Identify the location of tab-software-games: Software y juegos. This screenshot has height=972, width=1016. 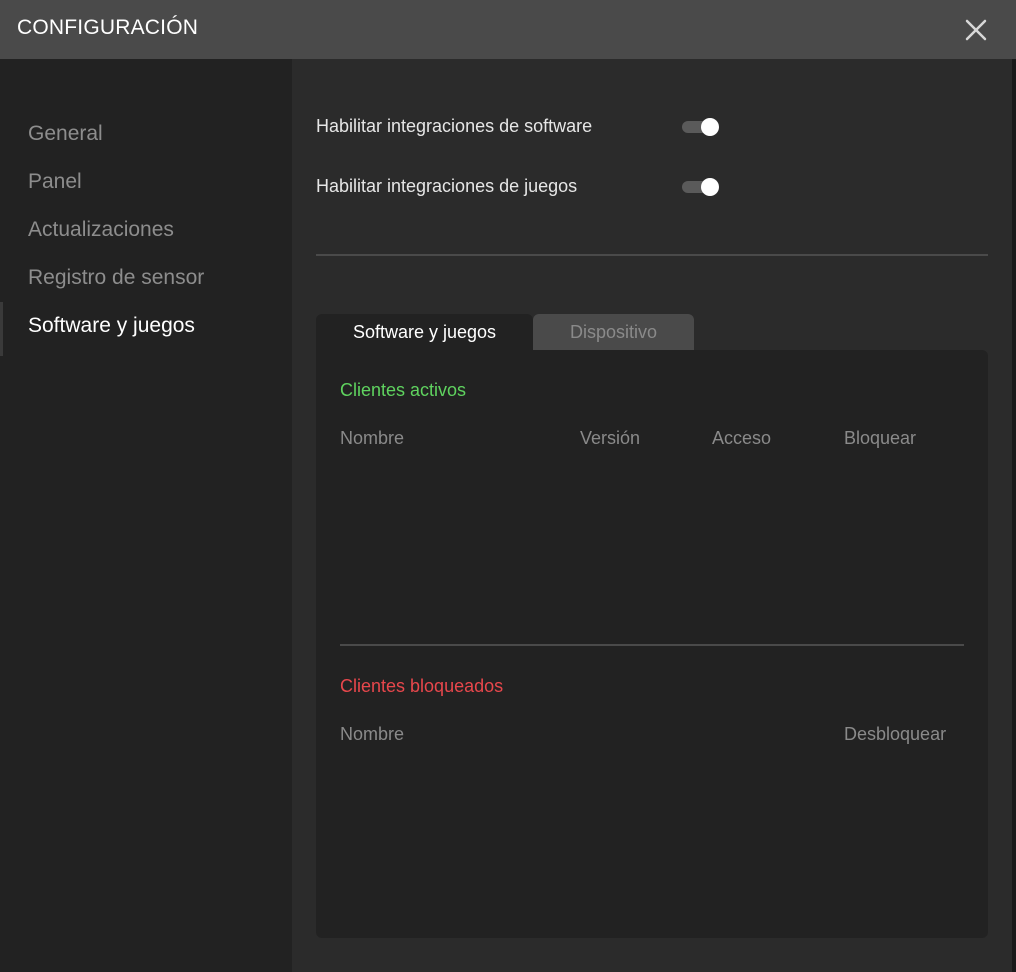
(424, 332).